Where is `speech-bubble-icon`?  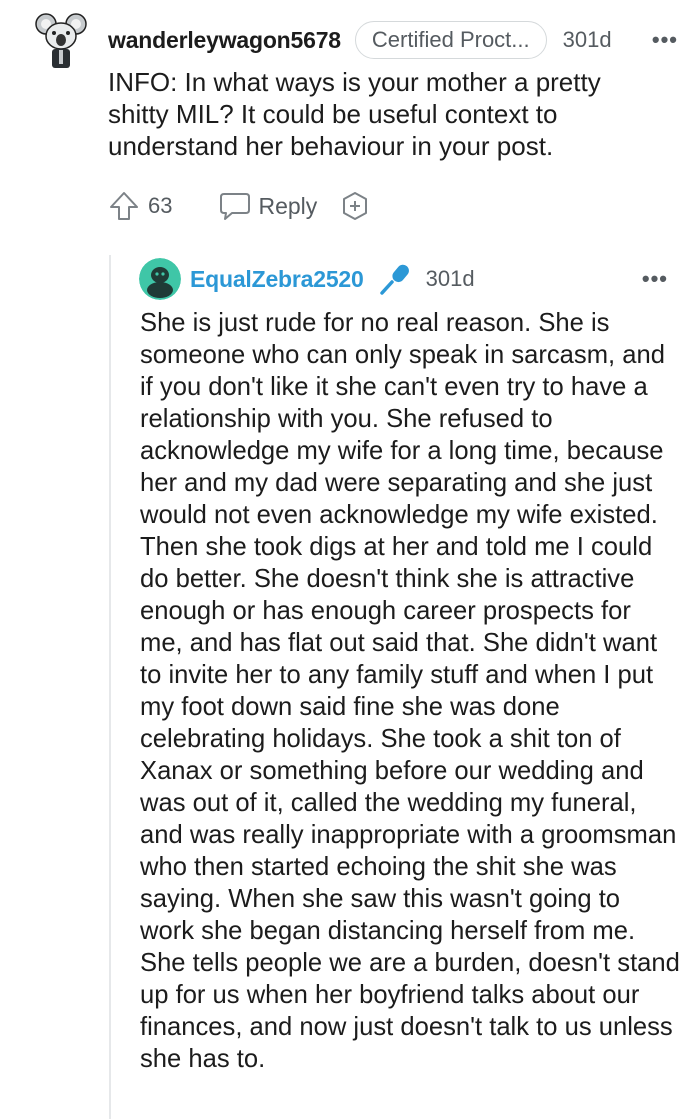
speech-bubble-icon is located at coordinates (235, 206).